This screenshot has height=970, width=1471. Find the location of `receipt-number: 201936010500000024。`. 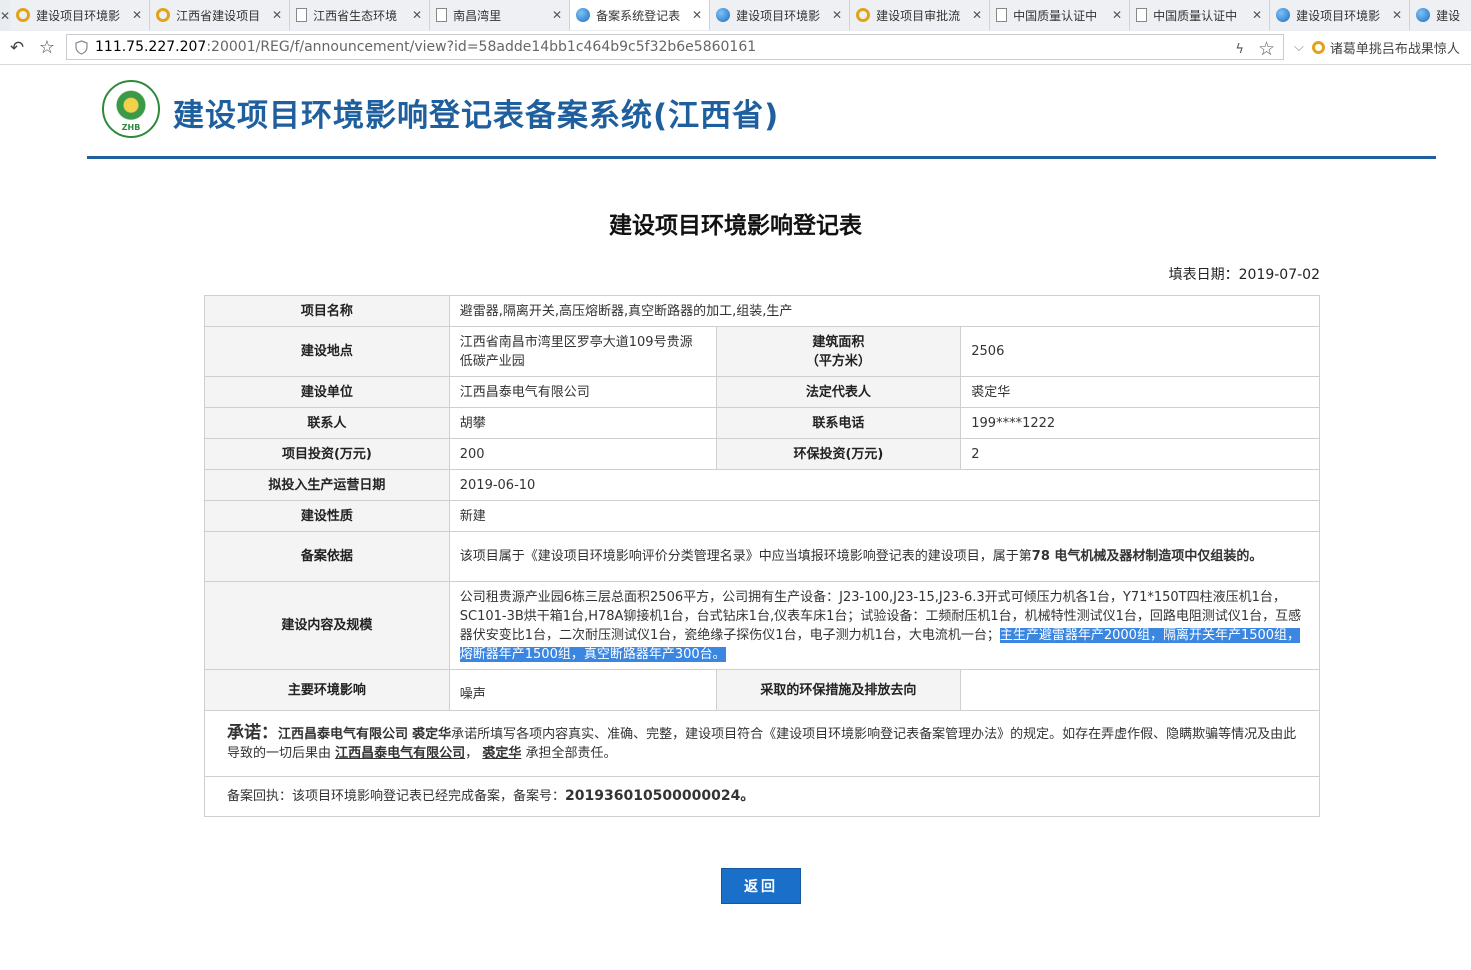

receipt-number: 201936010500000024。 is located at coordinates (660, 796).